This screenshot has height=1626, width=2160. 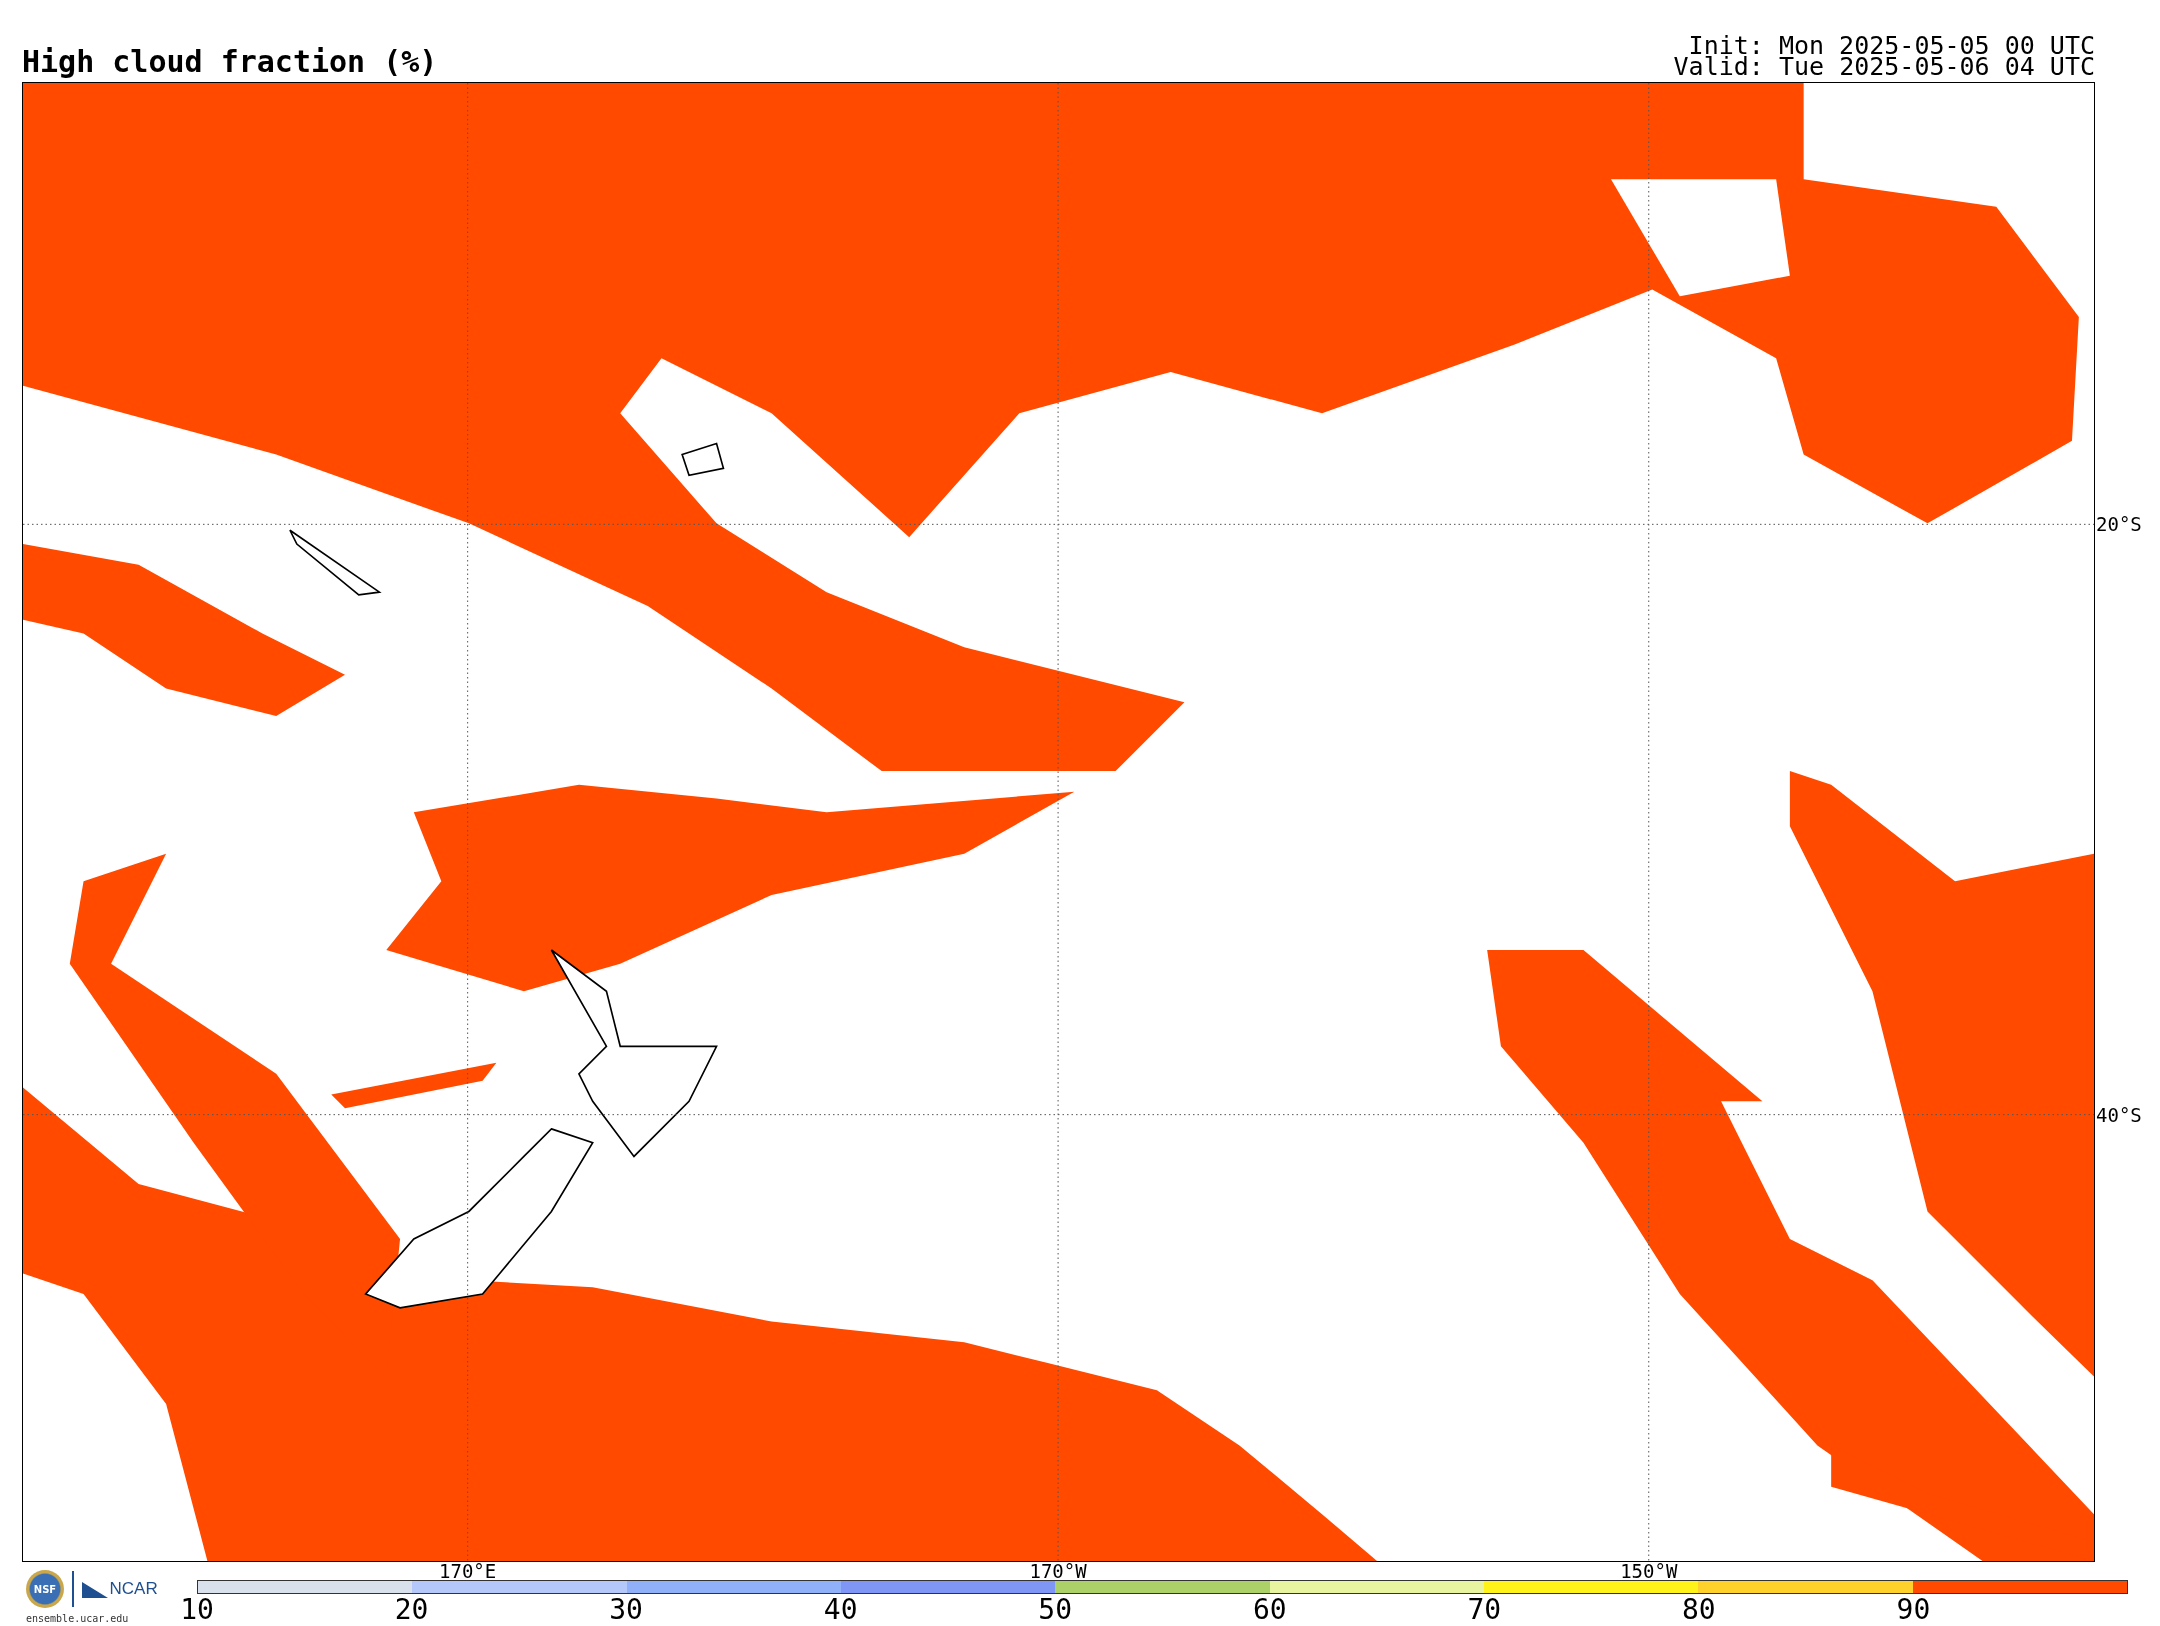 I want to click on scale-tick-label: 80, so click(x=1699, y=1610).